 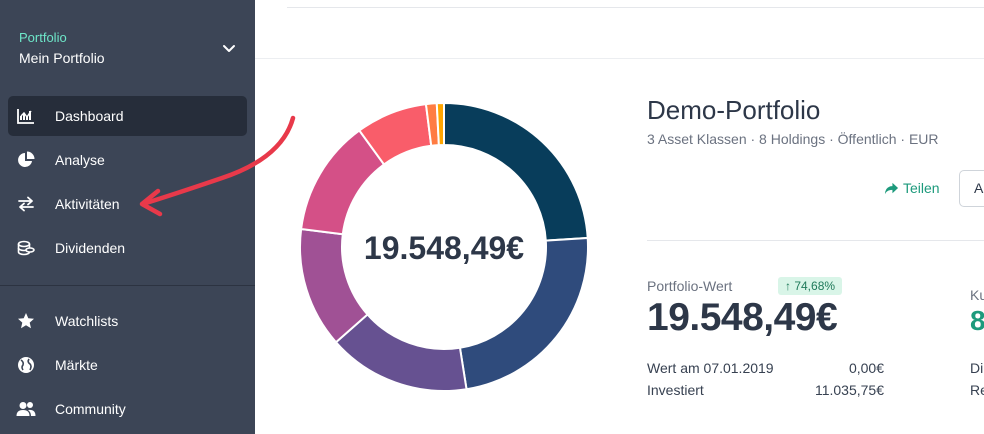 I want to click on stat-value: 0,00€, so click(x=866, y=368).